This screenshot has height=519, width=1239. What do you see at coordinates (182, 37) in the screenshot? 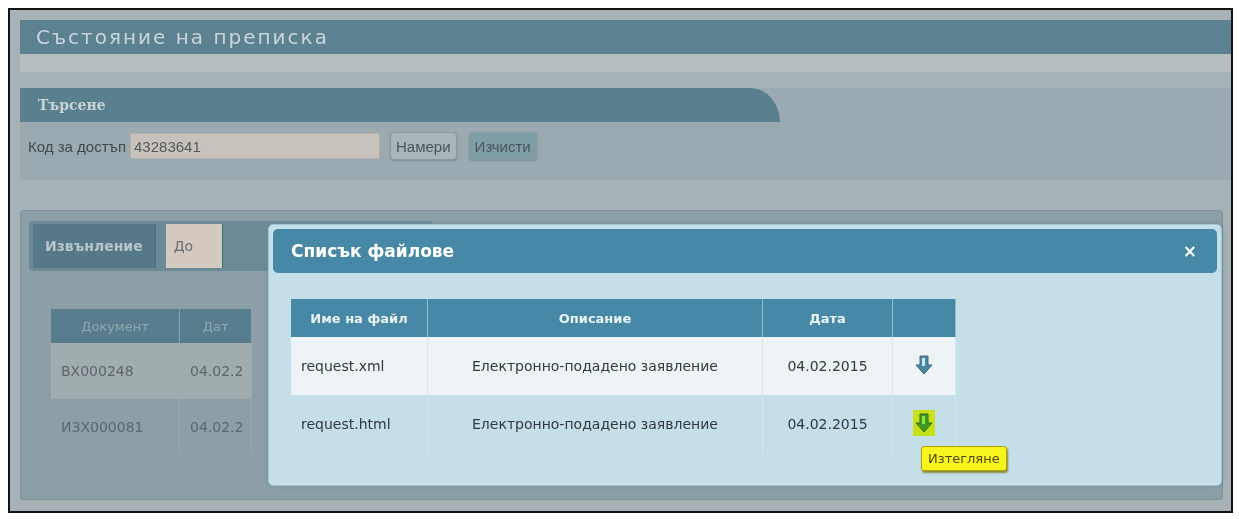
I see `page-title: Състояние на преписка` at bounding box center [182, 37].